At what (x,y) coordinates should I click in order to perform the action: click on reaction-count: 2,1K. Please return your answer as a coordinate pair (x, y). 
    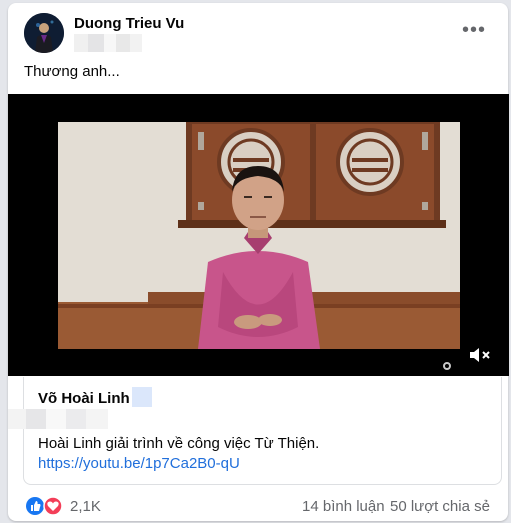
    Looking at the image, I should click on (85, 506).